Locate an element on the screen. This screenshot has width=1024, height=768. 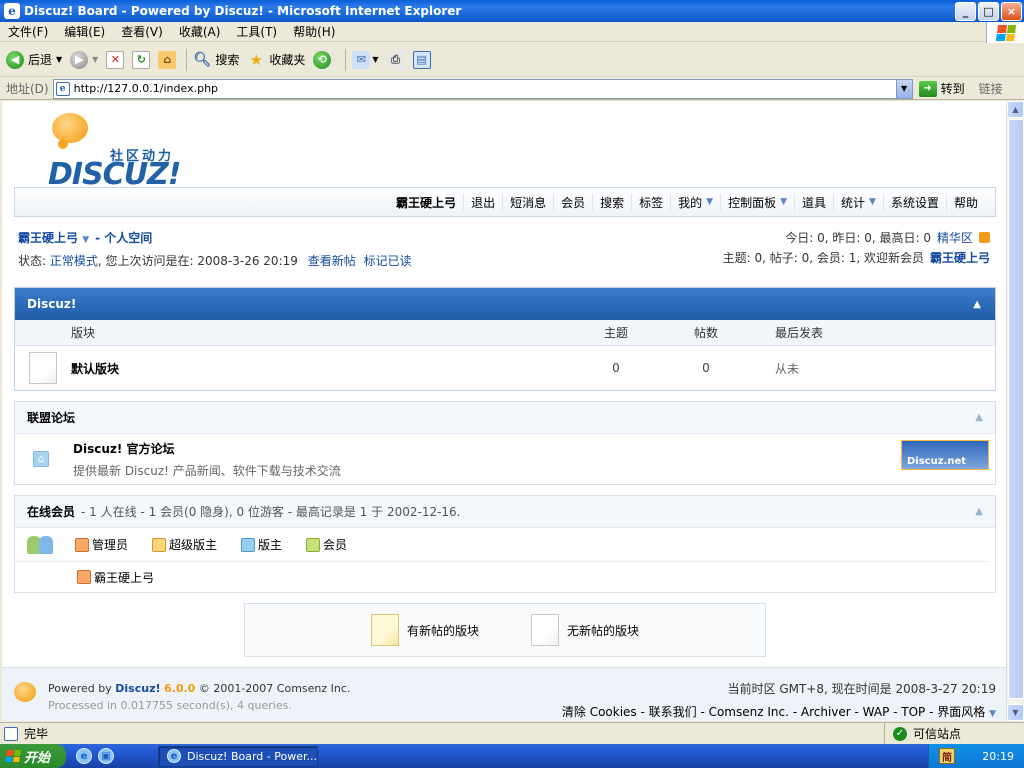
search-button: 🔍︎ 搜索 is located at coordinates (216, 60).